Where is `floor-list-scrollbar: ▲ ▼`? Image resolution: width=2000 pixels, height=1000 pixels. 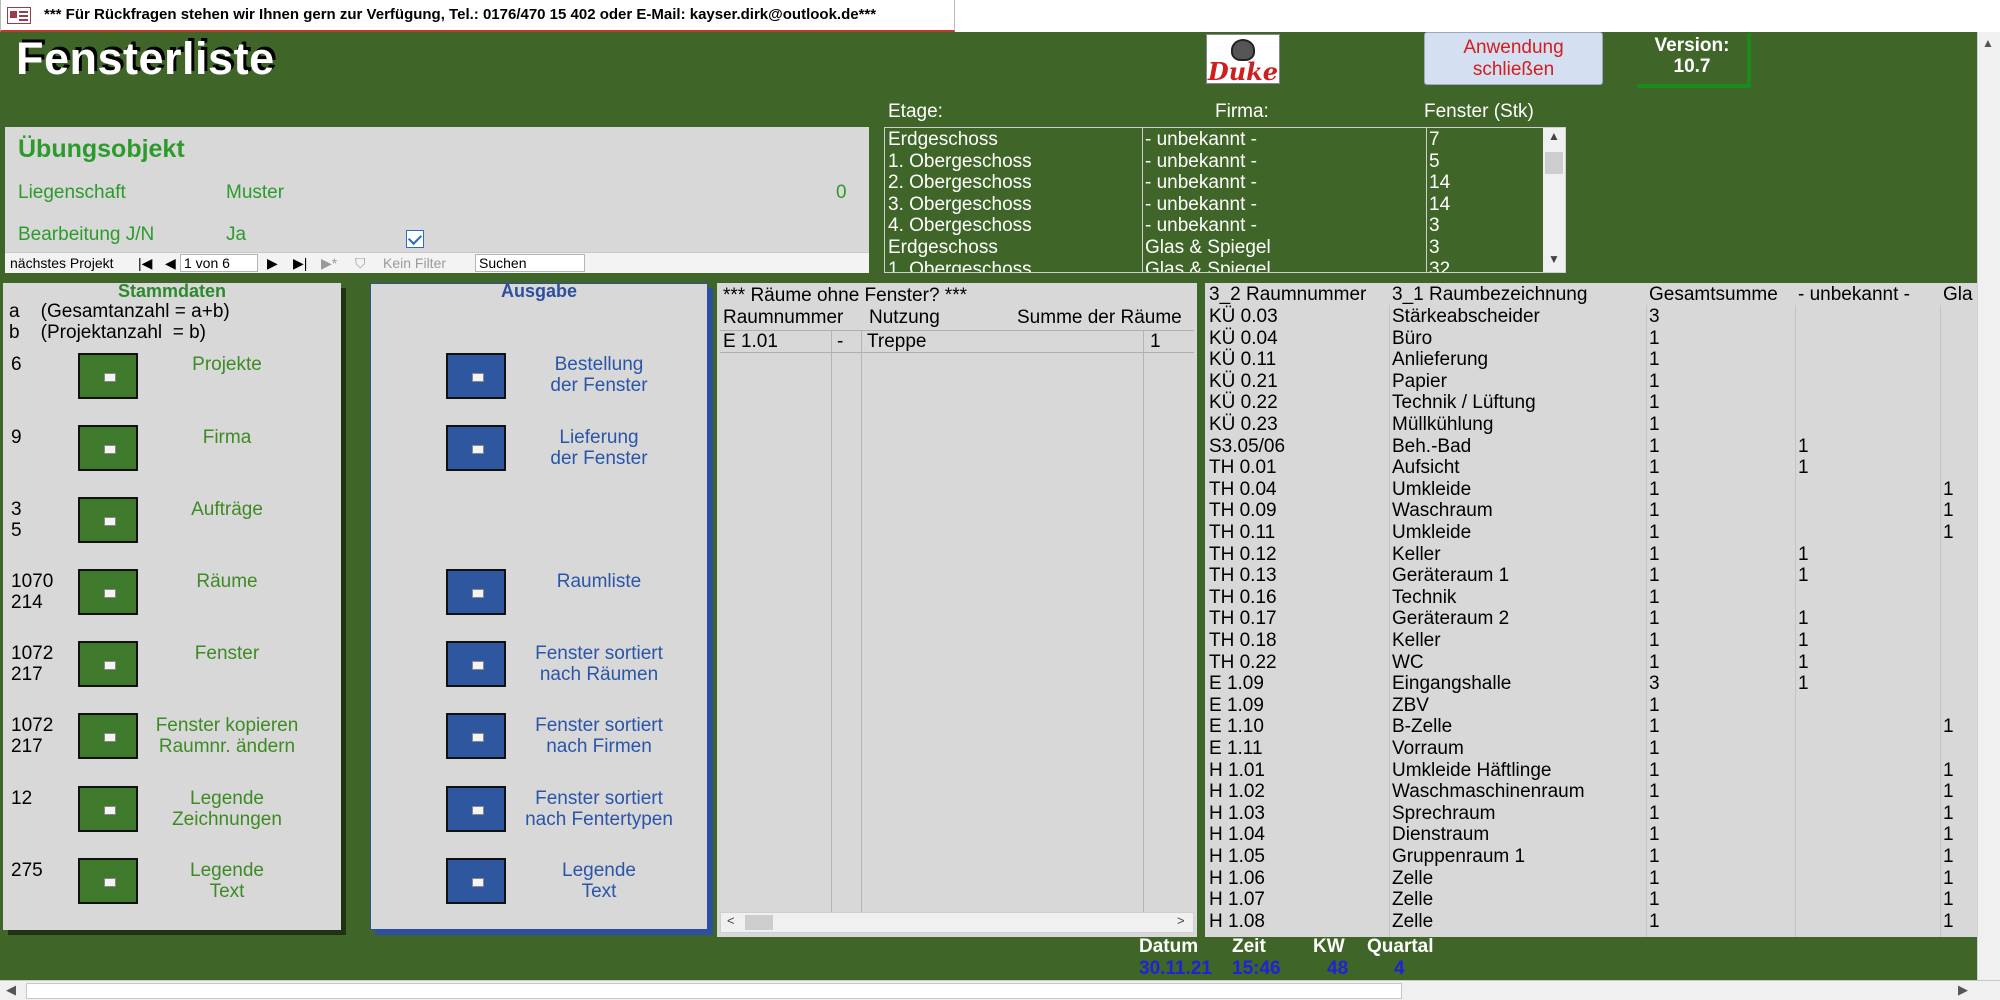 floor-list-scrollbar: ▲ ▼ is located at coordinates (1554, 200).